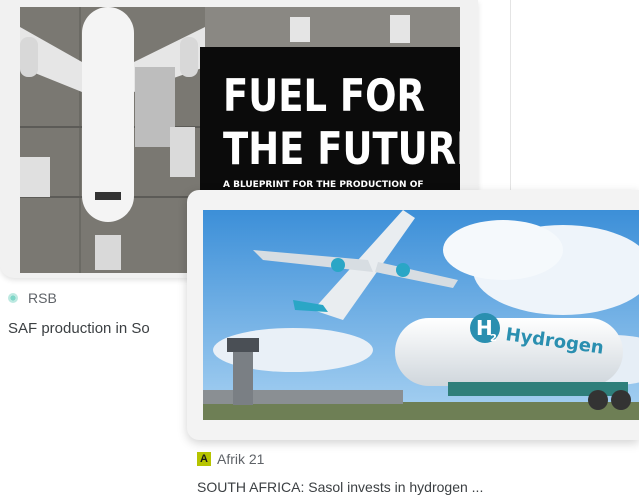 The image size is (639, 498). What do you see at coordinates (324, 96) in the screenshot?
I see `poster-headline-1: FUEL FOR` at bounding box center [324, 96].